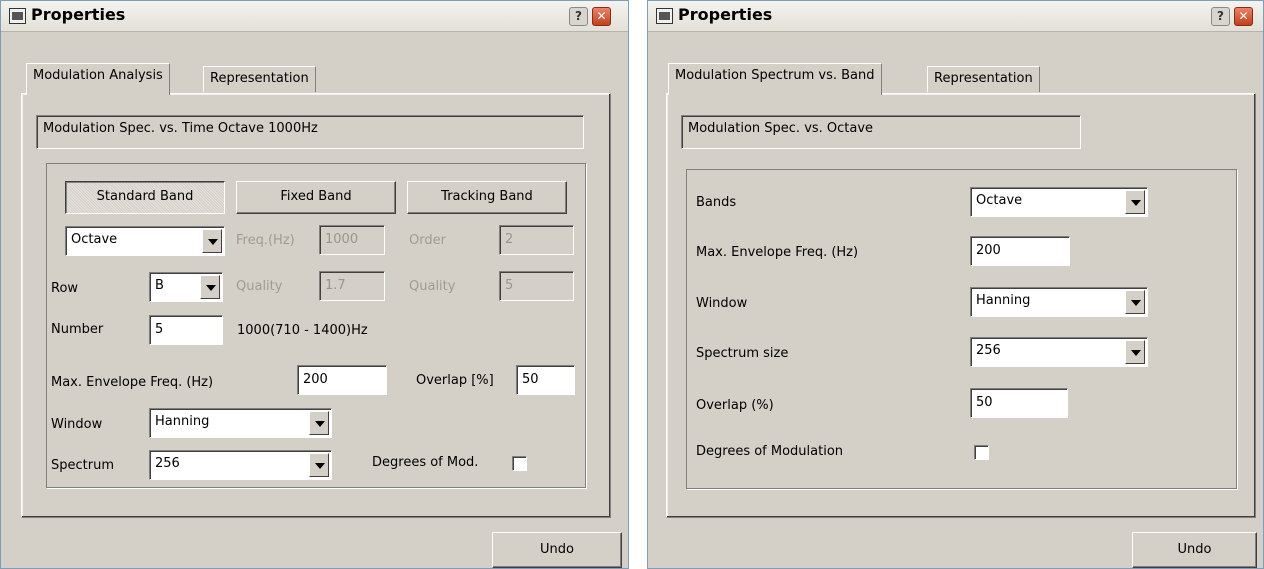 This screenshot has height=569, width=1264. I want to click on bands-label: Bands, so click(716, 202).